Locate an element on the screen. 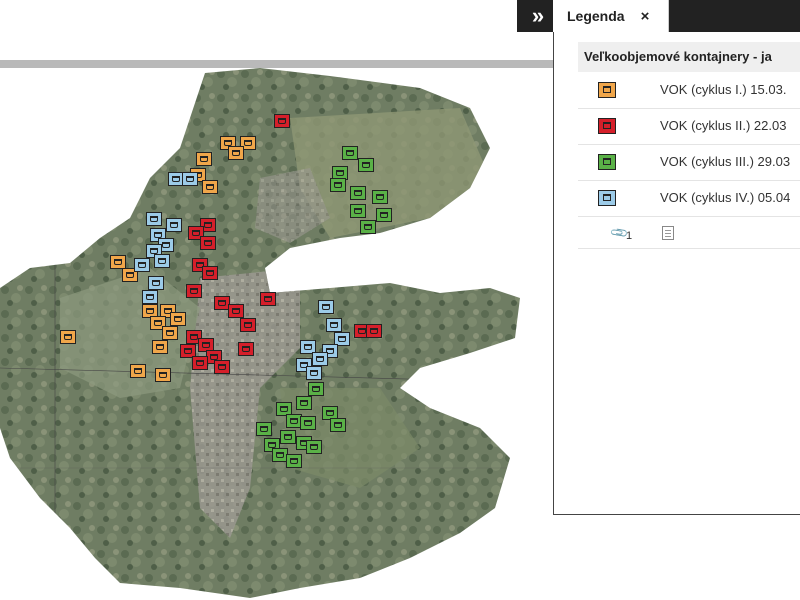 The image size is (800, 600). tab-legenda: Legenda × is located at coordinates (611, 16).